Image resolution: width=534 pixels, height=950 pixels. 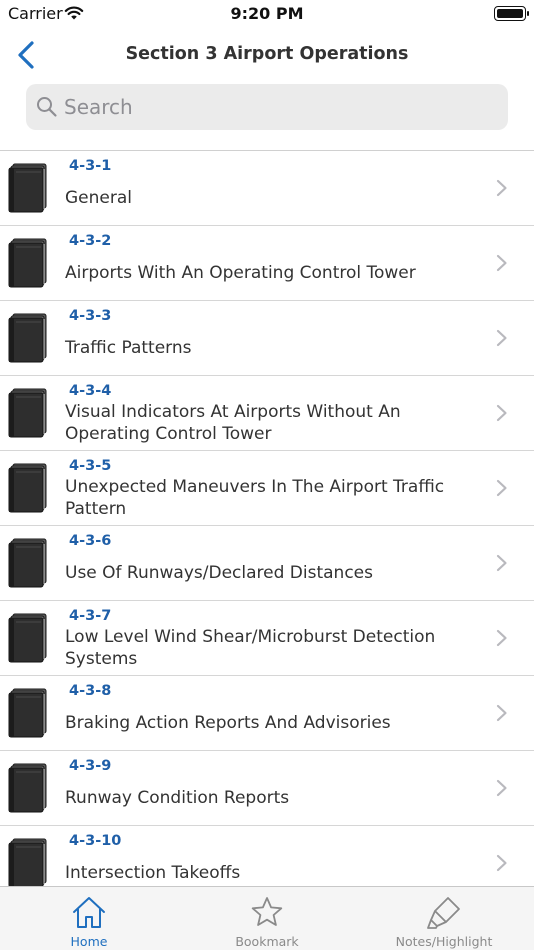 What do you see at coordinates (90, 166) in the screenshot?
I see `section-number: 4-3-1` at bounding box center [90, 166].